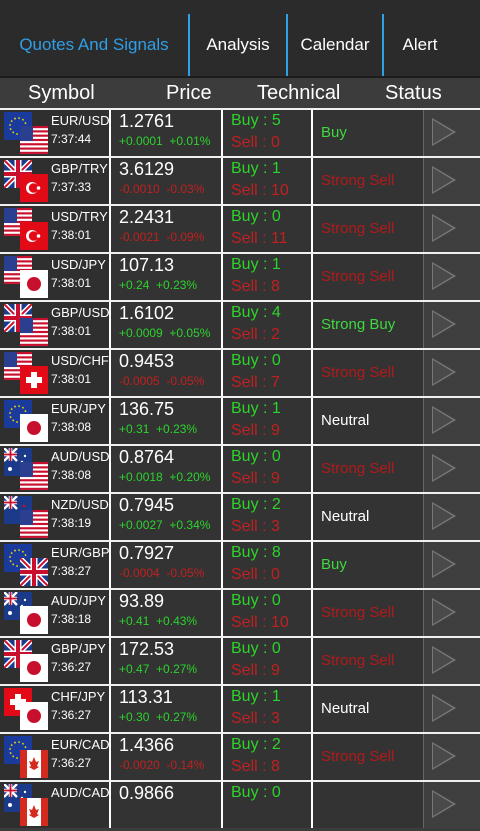 This screenshot has width=480, height=831. I want to click on pair-name: USD/JPY, so click(78, 264).